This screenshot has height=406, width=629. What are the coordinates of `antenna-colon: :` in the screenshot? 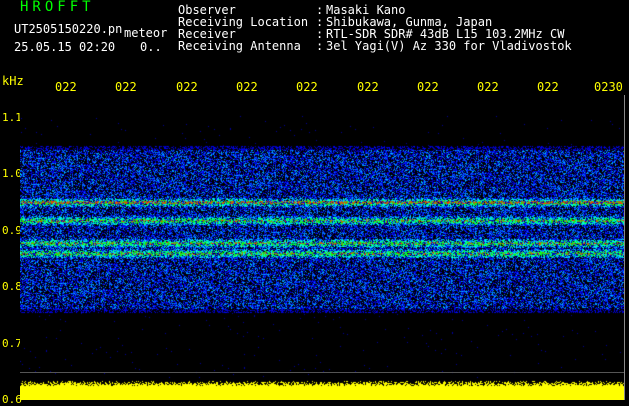 It's located at (320, 46).